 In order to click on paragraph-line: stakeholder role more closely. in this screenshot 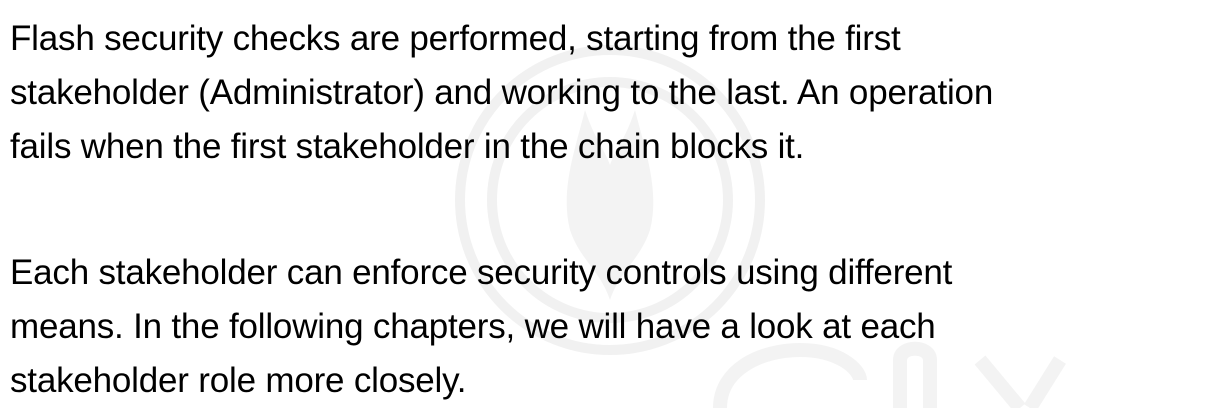, I will do `click(238, 380)`.